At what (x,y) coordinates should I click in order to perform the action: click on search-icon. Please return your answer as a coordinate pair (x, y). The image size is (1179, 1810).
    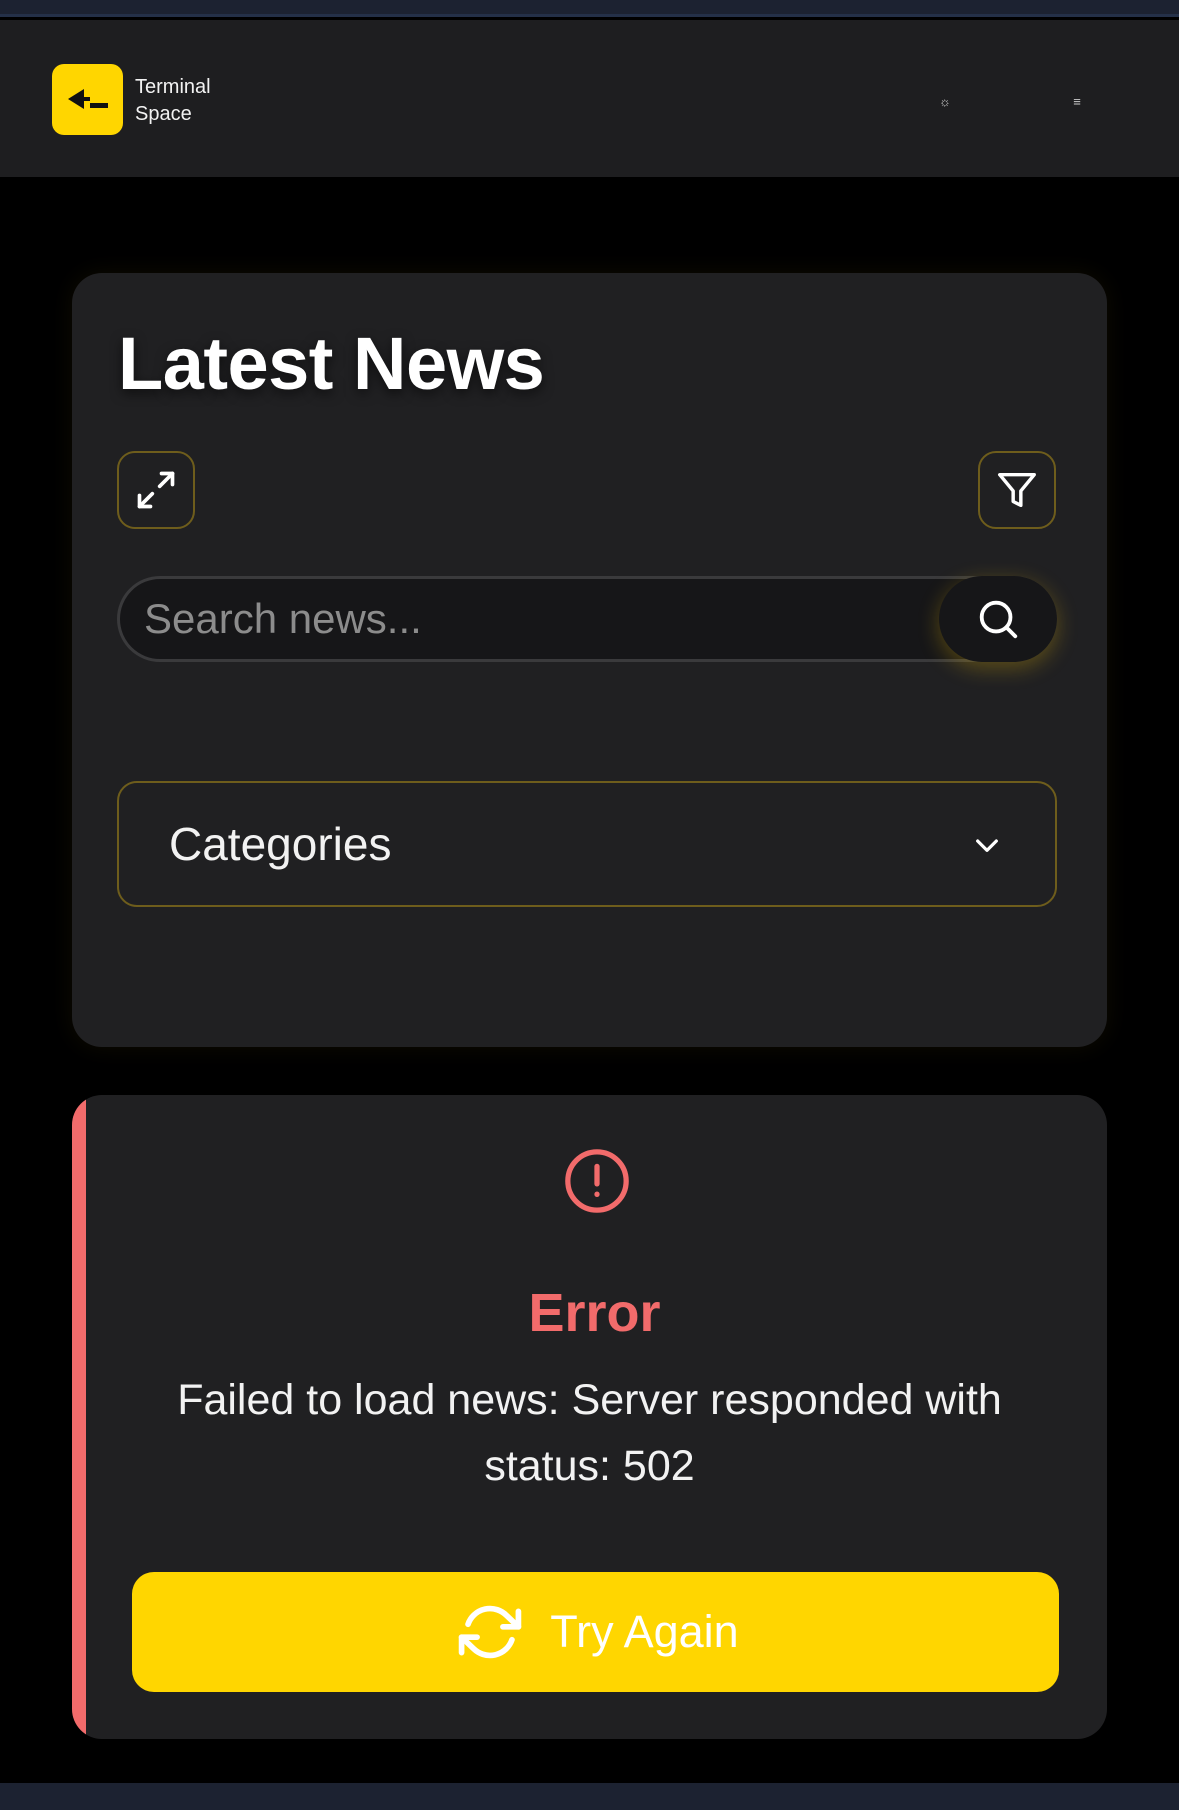
    Looking at the image, I should click on (998, 619).